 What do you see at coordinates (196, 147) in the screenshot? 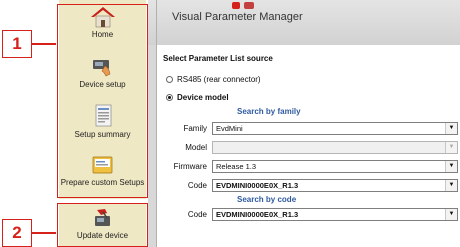
I see `model-label: Model` at bounding box center [196, 147].